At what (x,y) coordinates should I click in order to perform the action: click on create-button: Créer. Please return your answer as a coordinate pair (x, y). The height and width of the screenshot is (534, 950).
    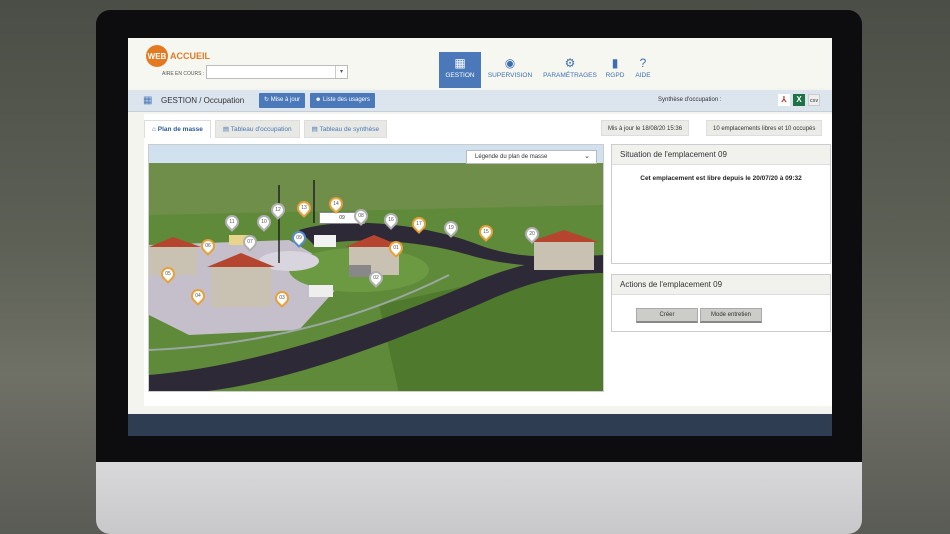
    Looking at the image, I should click on (667, 315).